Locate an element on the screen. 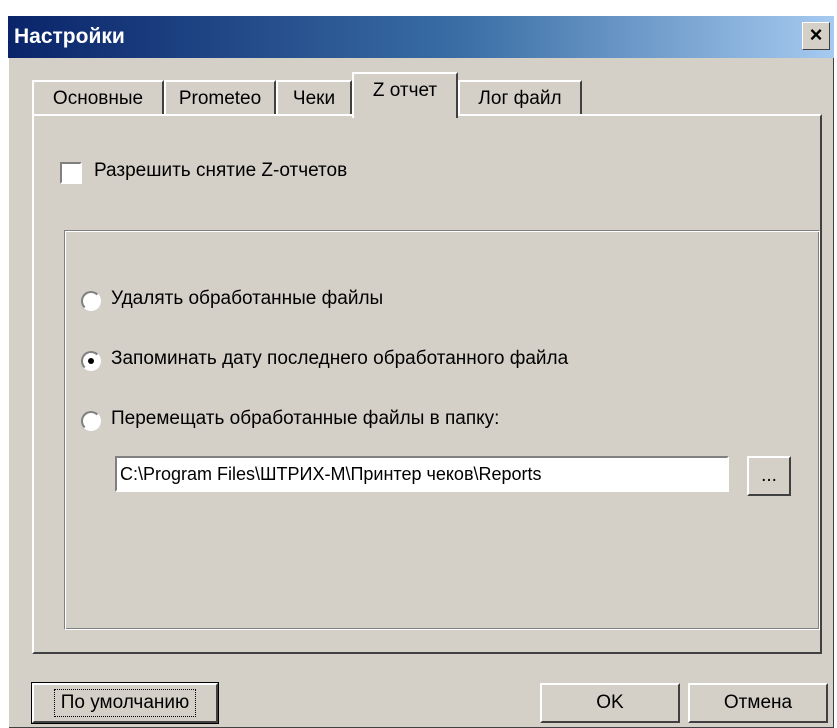 This screenshot has height=728, width=837. radio-delete-files is located at coordinates (91, 301).